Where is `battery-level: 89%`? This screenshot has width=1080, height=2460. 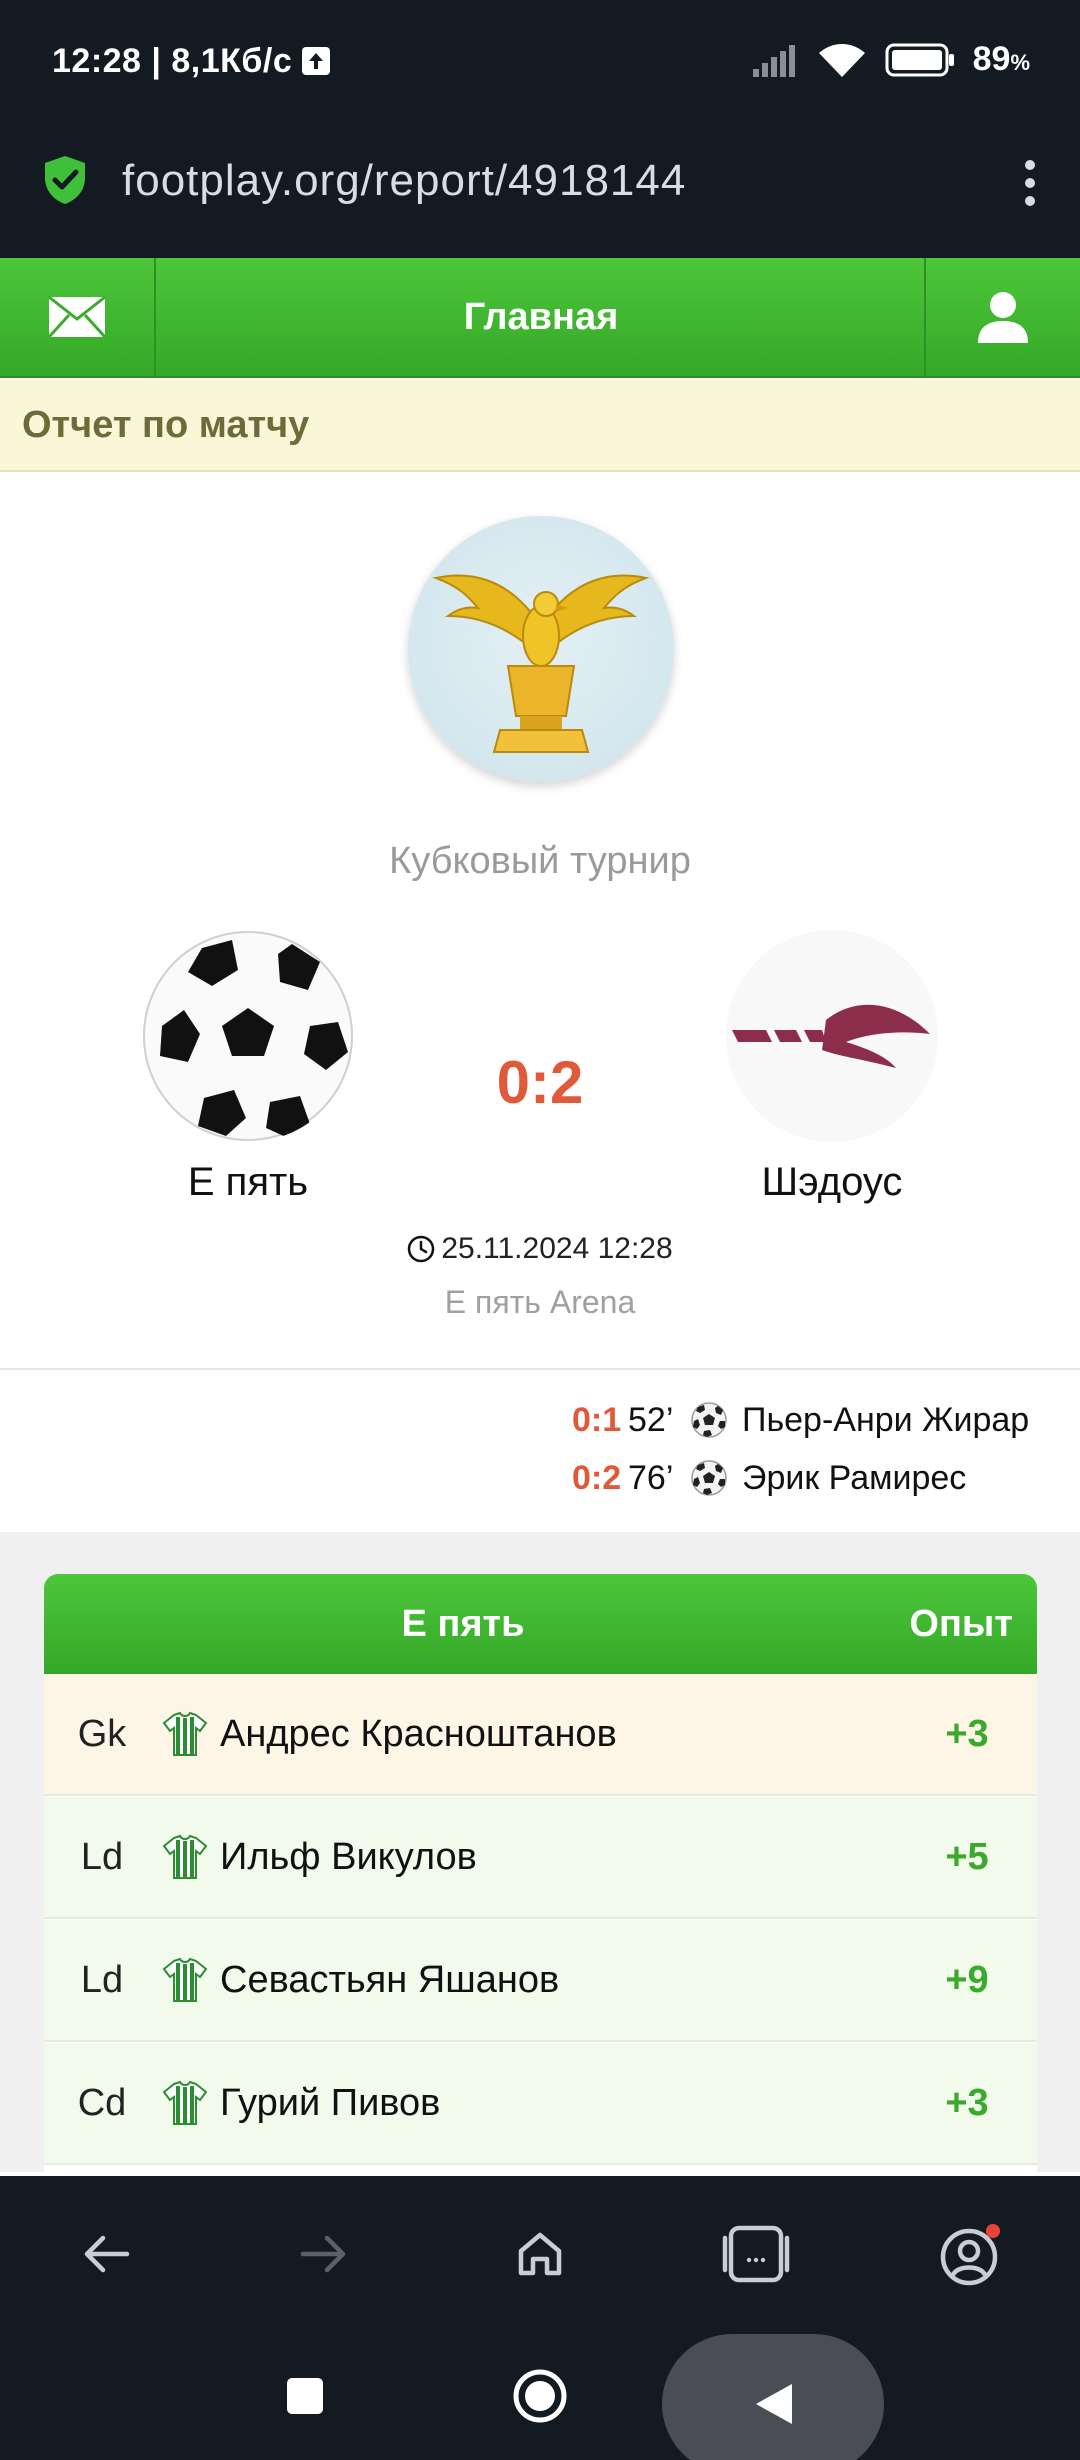
battery-level: 89% is located at coordinates (1001, 59).